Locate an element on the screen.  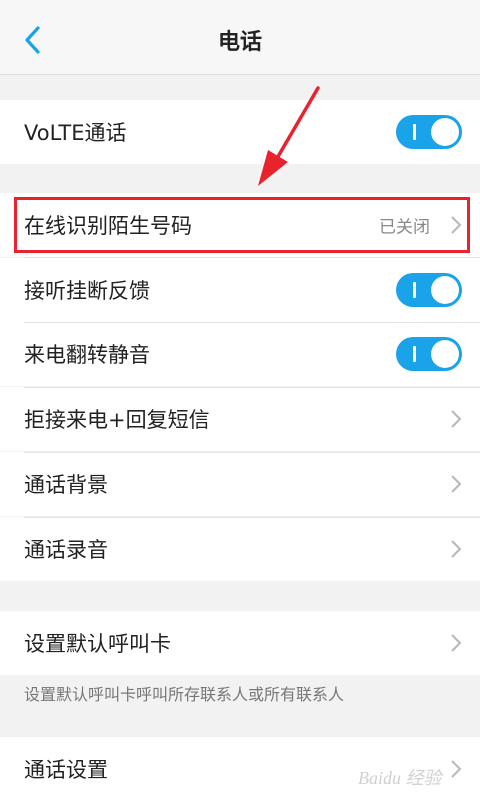
page-title: 电话 is located at coordinates (239, 42).